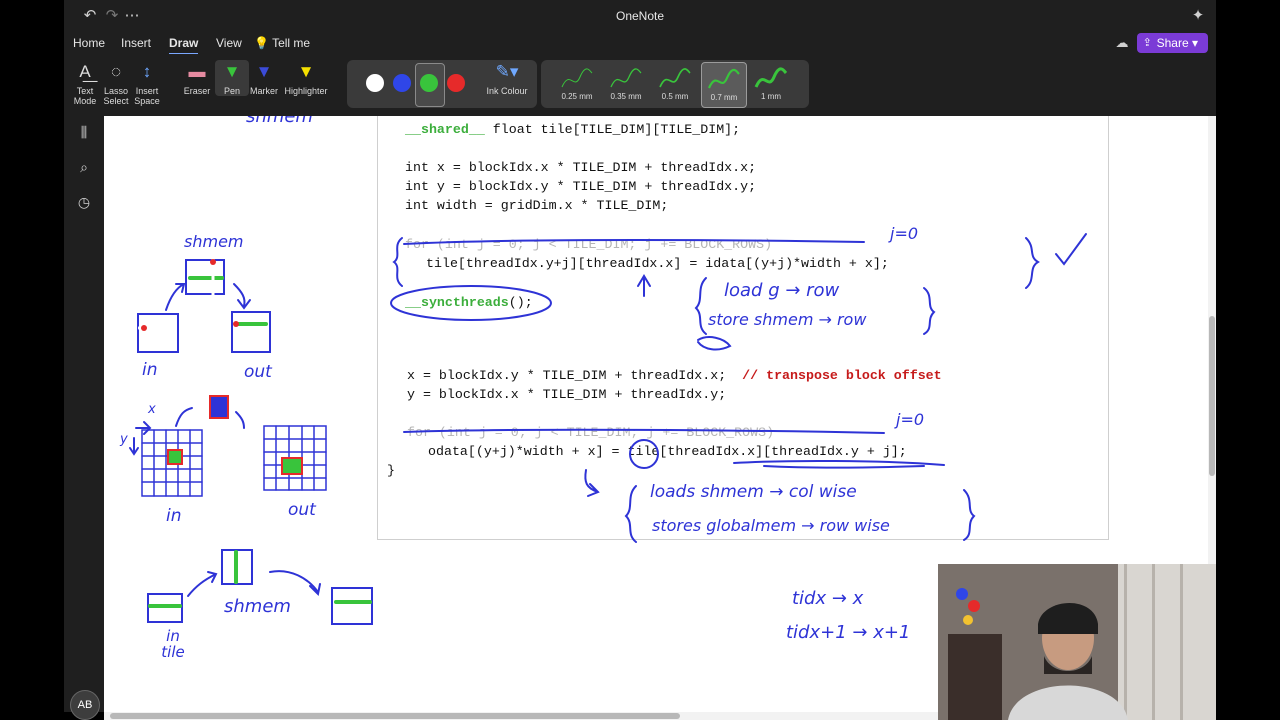 The image size is (1280, 720). I want to click on width-label-4: 0.7 mm, so click(724, 97).